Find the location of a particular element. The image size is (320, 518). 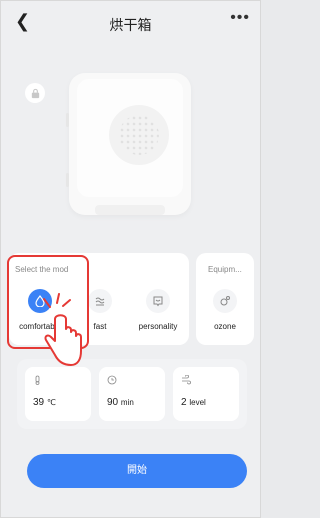

equipment-ozone: ozone is located at coordinates (225, 310).